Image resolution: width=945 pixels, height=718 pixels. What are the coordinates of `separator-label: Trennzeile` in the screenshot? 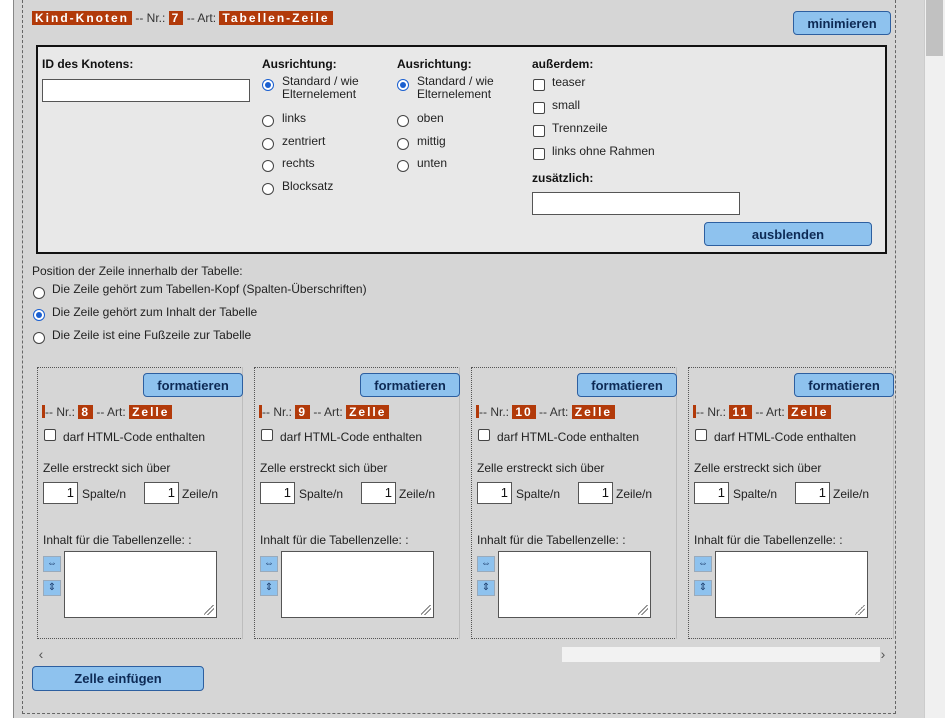 It's located at (580, 128).